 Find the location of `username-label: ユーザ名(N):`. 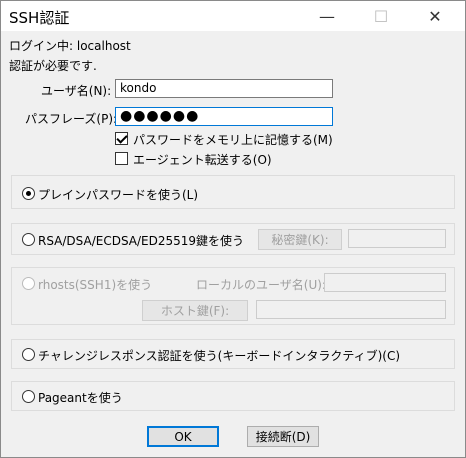

username-label: ユーザ名(N): is located at coordinates (76, 91).